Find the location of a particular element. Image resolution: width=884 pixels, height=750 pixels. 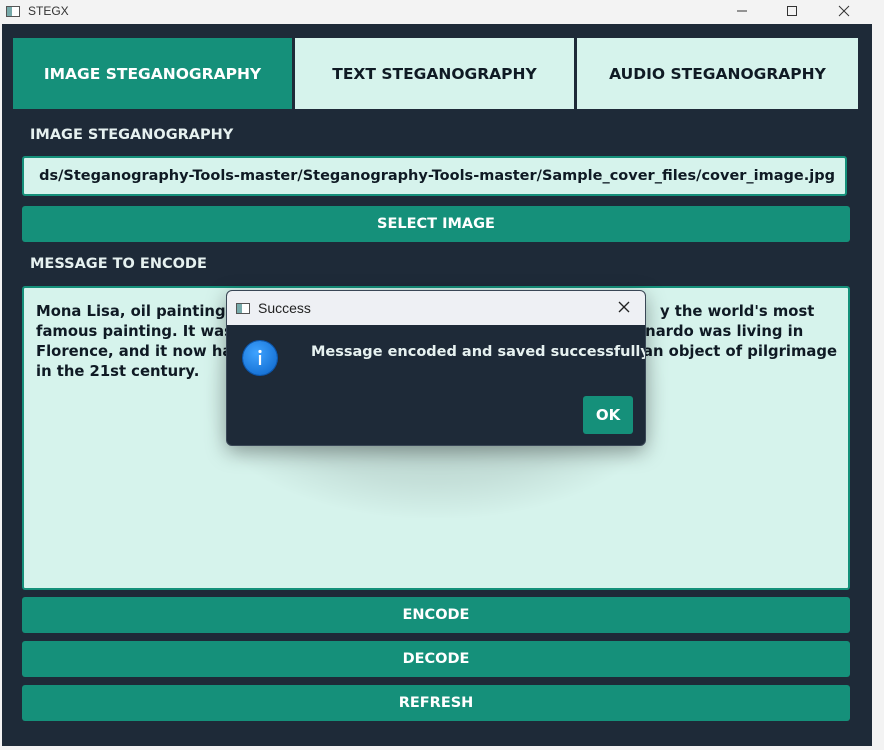

info-icon is located at coordinates (260, 358).